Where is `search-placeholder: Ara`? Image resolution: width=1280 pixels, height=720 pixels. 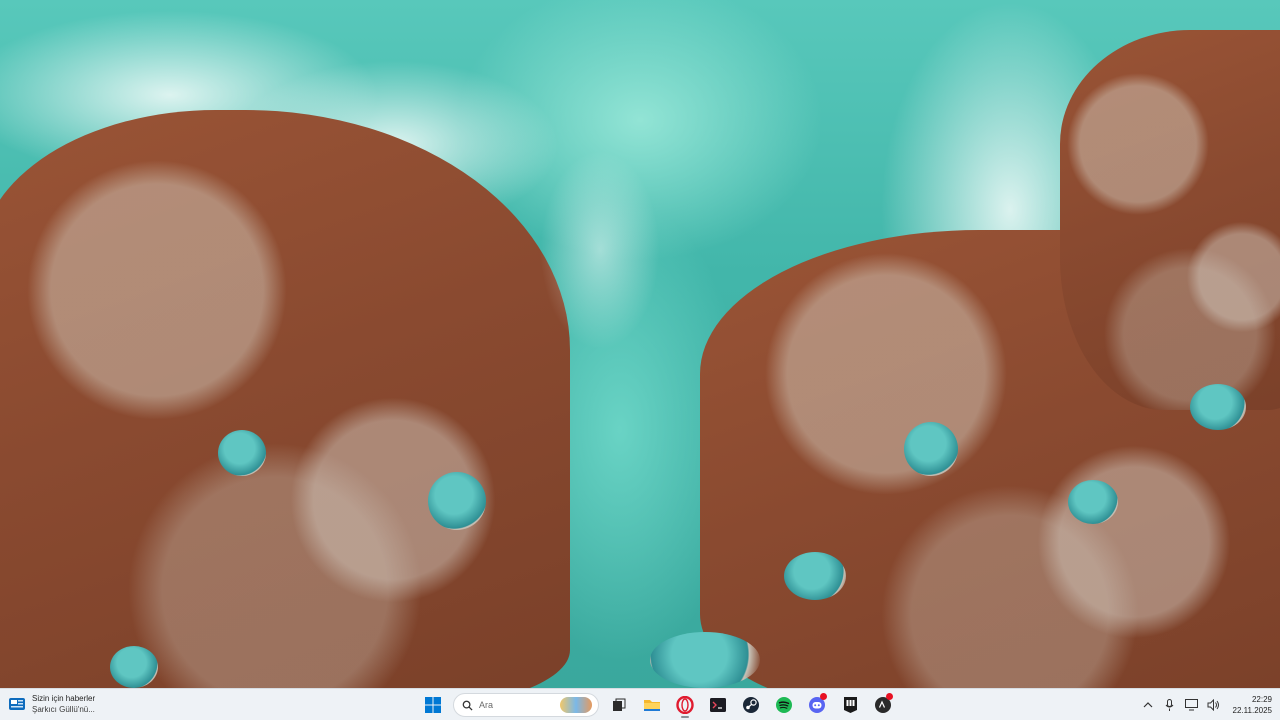
search-placeholder: Ara is located at coordinates (486, 705).